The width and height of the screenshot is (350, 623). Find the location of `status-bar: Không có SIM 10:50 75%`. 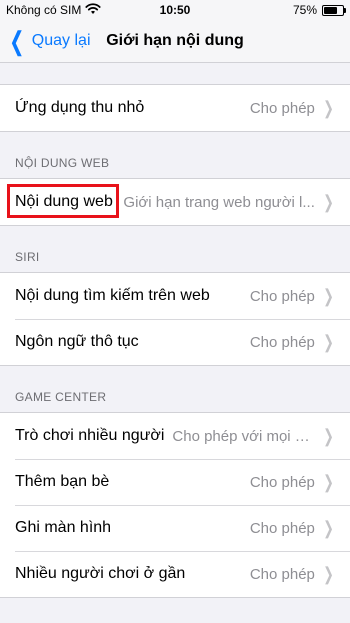

status-bar: Không có SIM 10:50 75% is located at coordinates (175, 10).